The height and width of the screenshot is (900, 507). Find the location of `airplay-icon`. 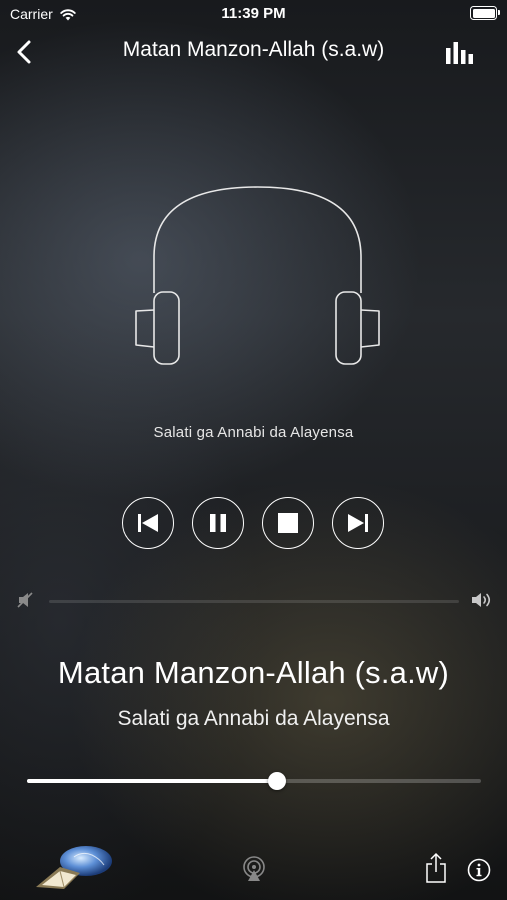

airplay-icon is located at coordinates (254, 868).